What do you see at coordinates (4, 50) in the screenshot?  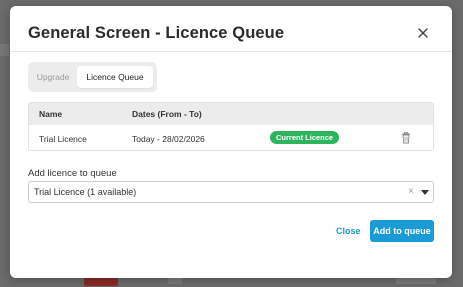 I see `background-app-fragment` at bounding box center [4, 50].